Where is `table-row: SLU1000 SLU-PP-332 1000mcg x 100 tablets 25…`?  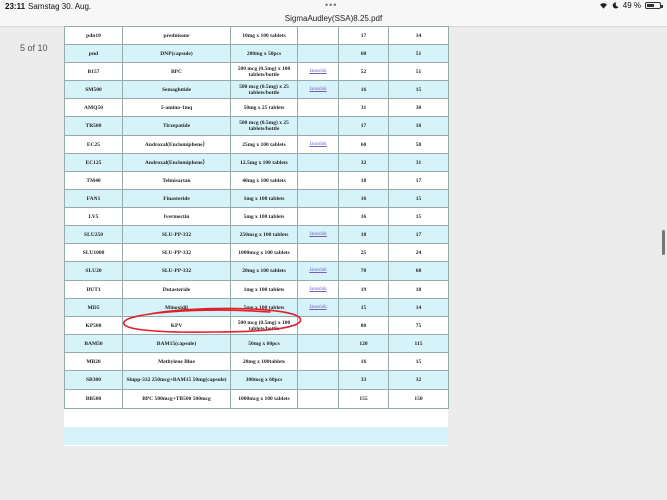
table-row: SLU1000 SLU-PP-332 1000mcg x 100 tablets 25… is located at coordinates (256, 252).